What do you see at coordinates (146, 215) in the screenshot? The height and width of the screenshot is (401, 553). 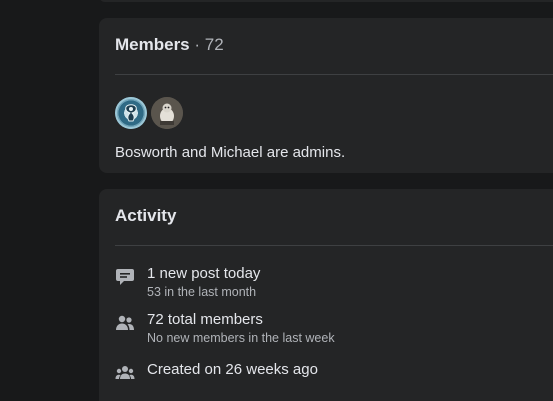 I see `activity-title: Activity` at bounding box center [146, 215].